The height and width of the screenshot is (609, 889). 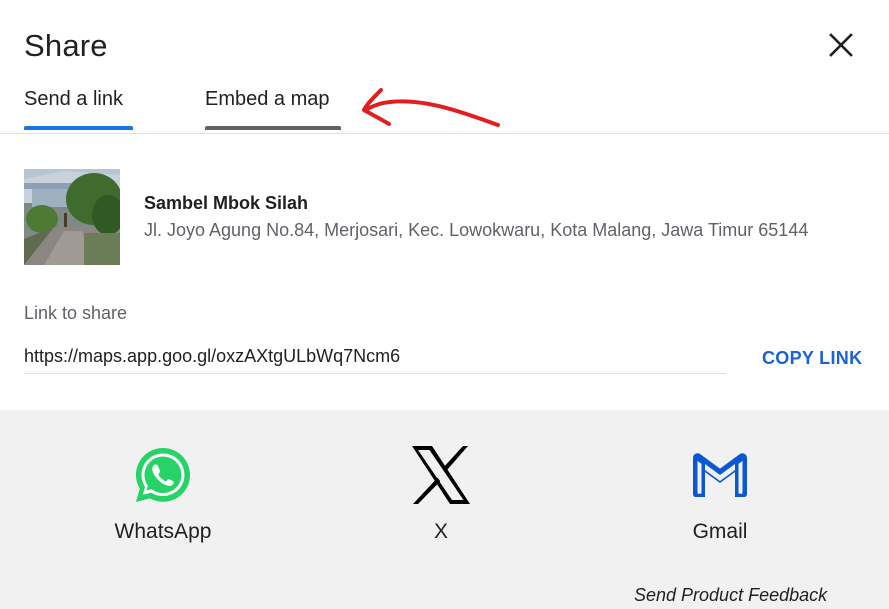 I want to click on hover-tab-indicator, so click(x=273, y=128).